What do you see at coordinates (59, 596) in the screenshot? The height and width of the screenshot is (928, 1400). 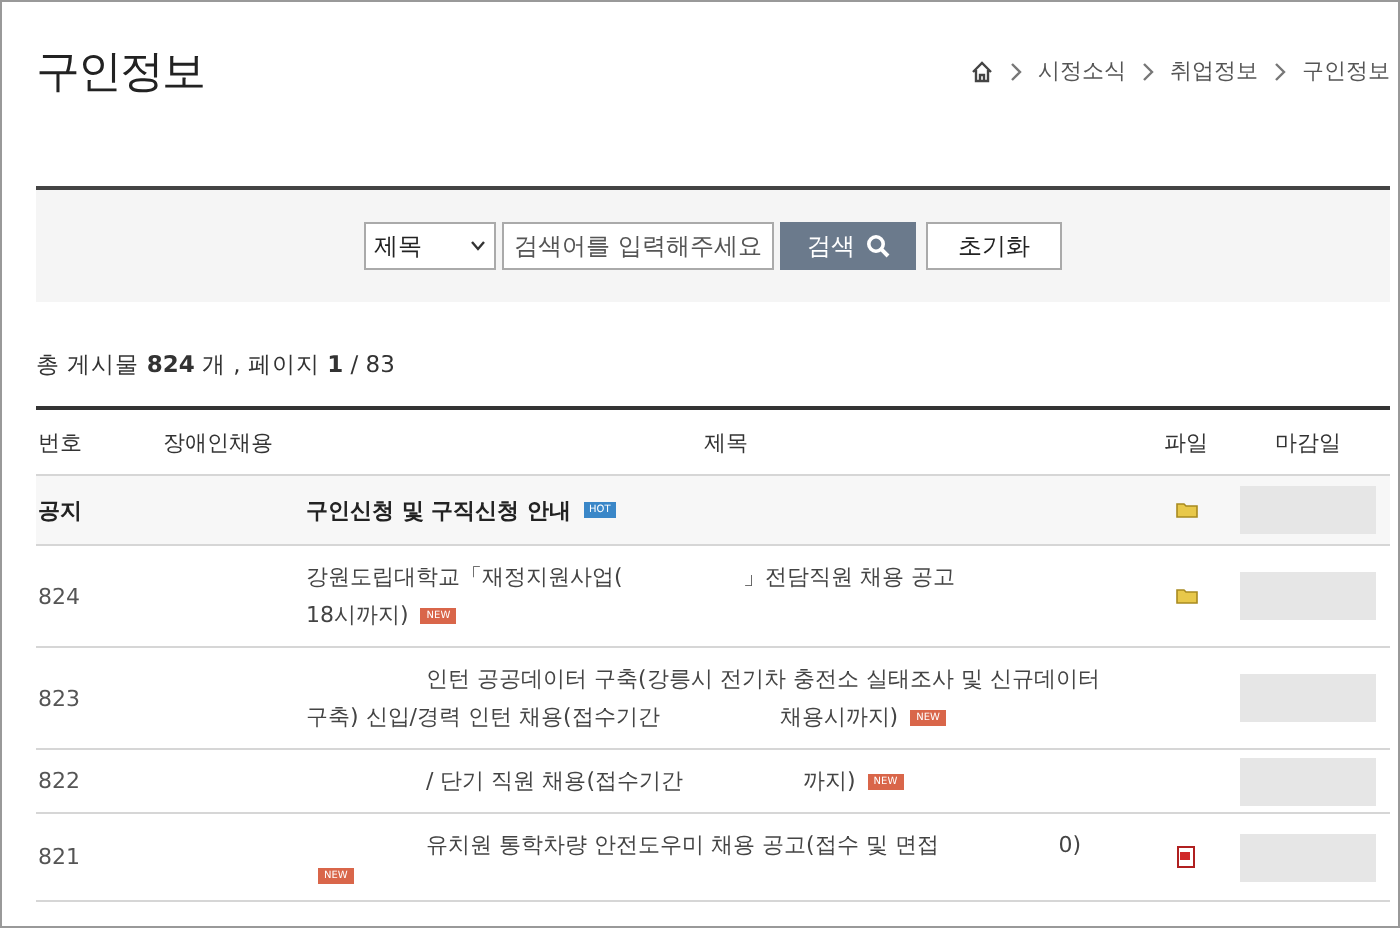 I see `row-number: 824` at bounding box center [59, 596].